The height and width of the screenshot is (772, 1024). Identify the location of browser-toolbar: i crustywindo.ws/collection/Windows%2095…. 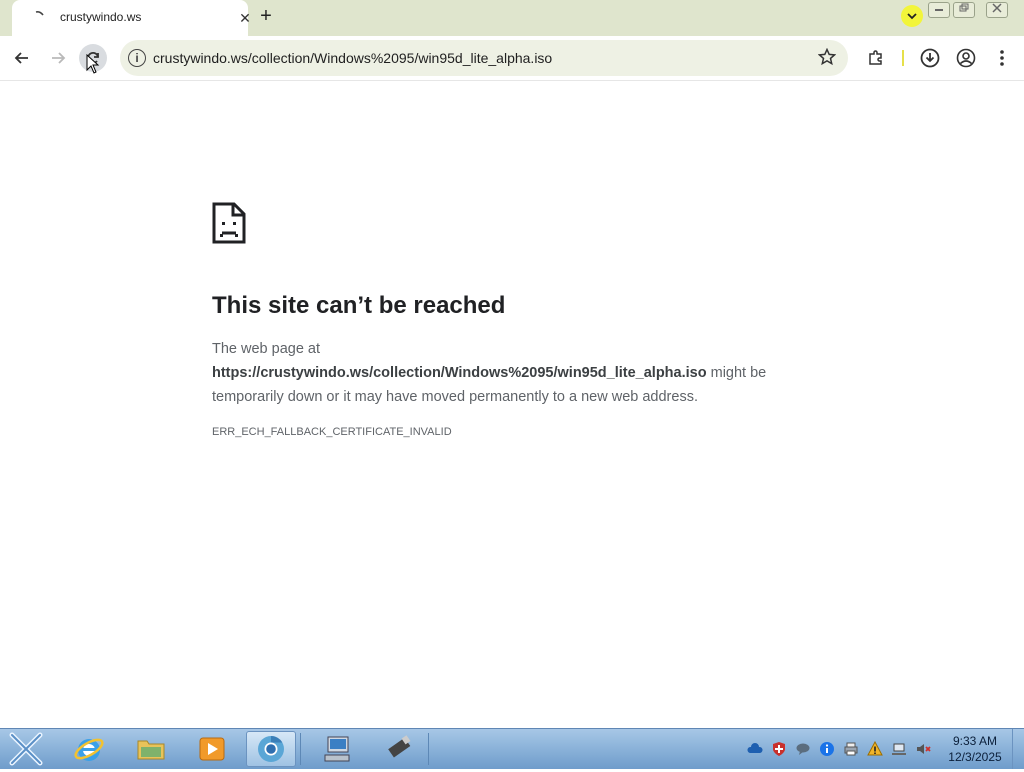
(512, 58).